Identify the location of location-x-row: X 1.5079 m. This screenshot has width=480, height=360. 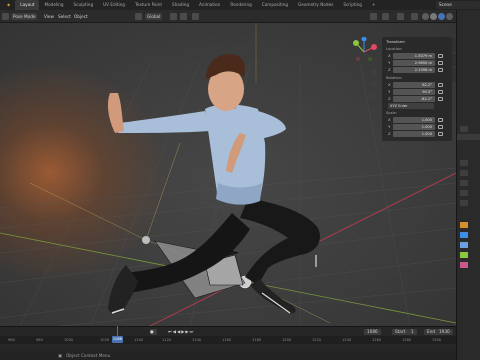
(417, 56).